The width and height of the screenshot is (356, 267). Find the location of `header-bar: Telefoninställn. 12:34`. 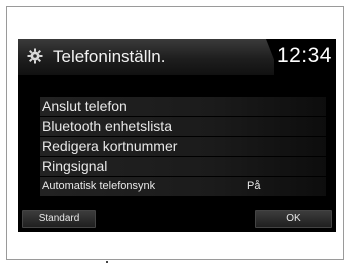

header-bar: Telefoninställn. 12:34 is located at coordinates (177, 57).